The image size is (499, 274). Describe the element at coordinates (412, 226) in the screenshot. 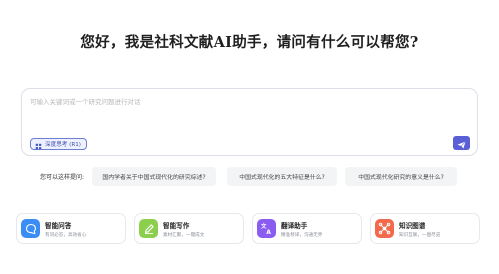

I see `feature-title: 知识图谱` at that location.